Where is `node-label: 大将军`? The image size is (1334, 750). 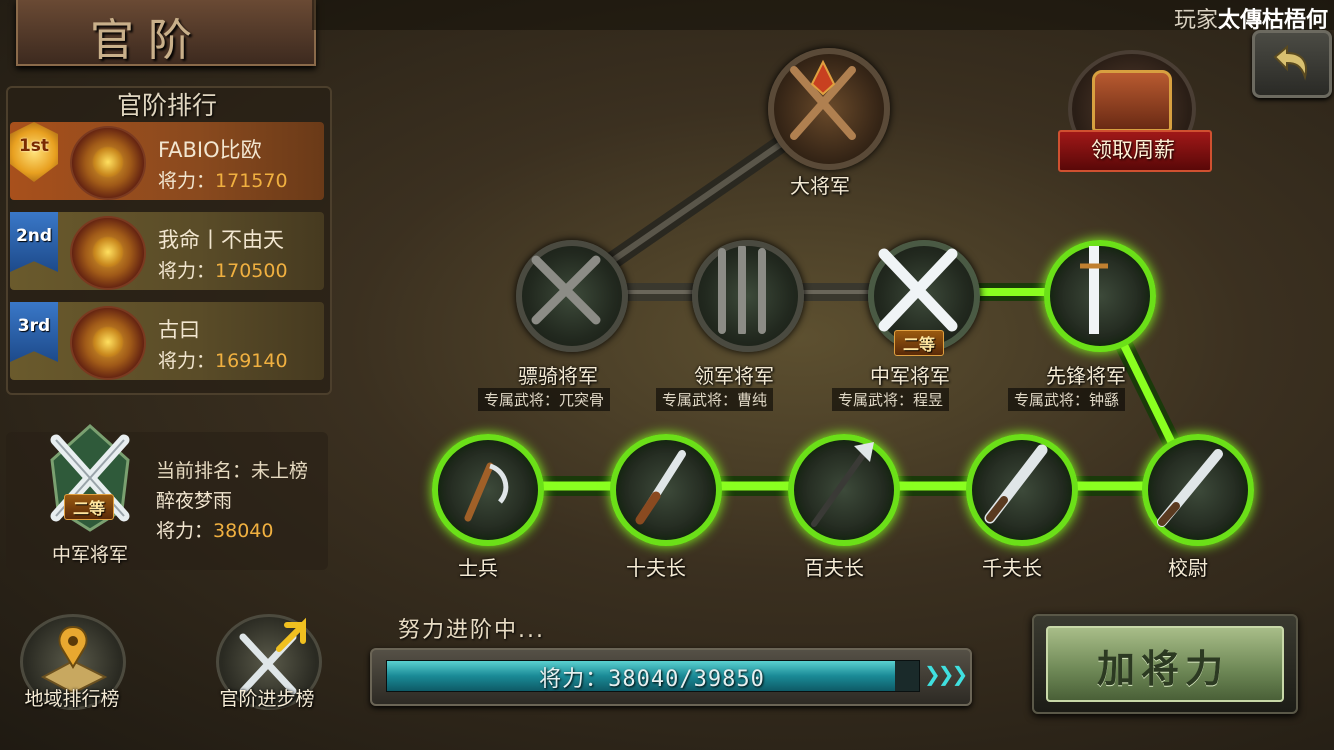
node-label: 大将军 is located at coordinates (820, 186).